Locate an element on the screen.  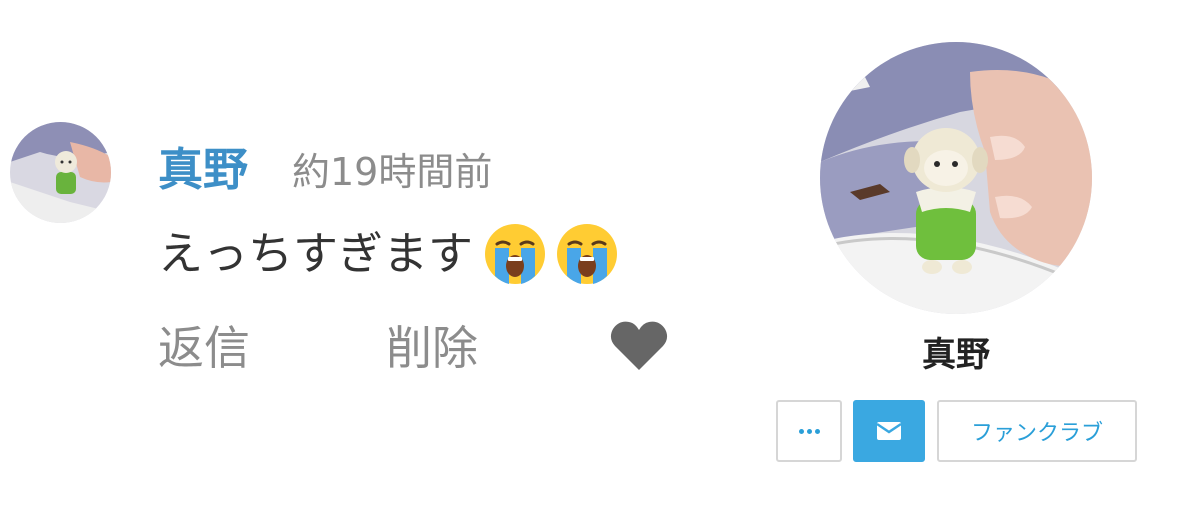
comment-text: えっちすぎます is located at coordinates (316, 253).